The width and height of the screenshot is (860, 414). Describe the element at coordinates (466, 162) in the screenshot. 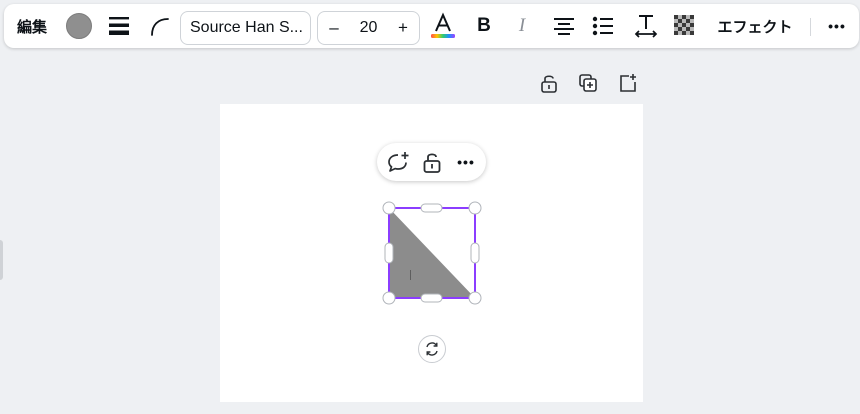

I see `more-actions-button: •••` at that location.